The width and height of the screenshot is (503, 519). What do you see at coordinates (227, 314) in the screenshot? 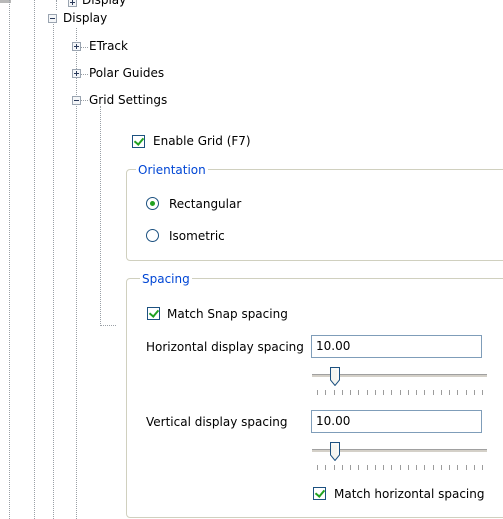
I see `match-snap-label: Match Snap spacing` at bounding box center [227, 314].